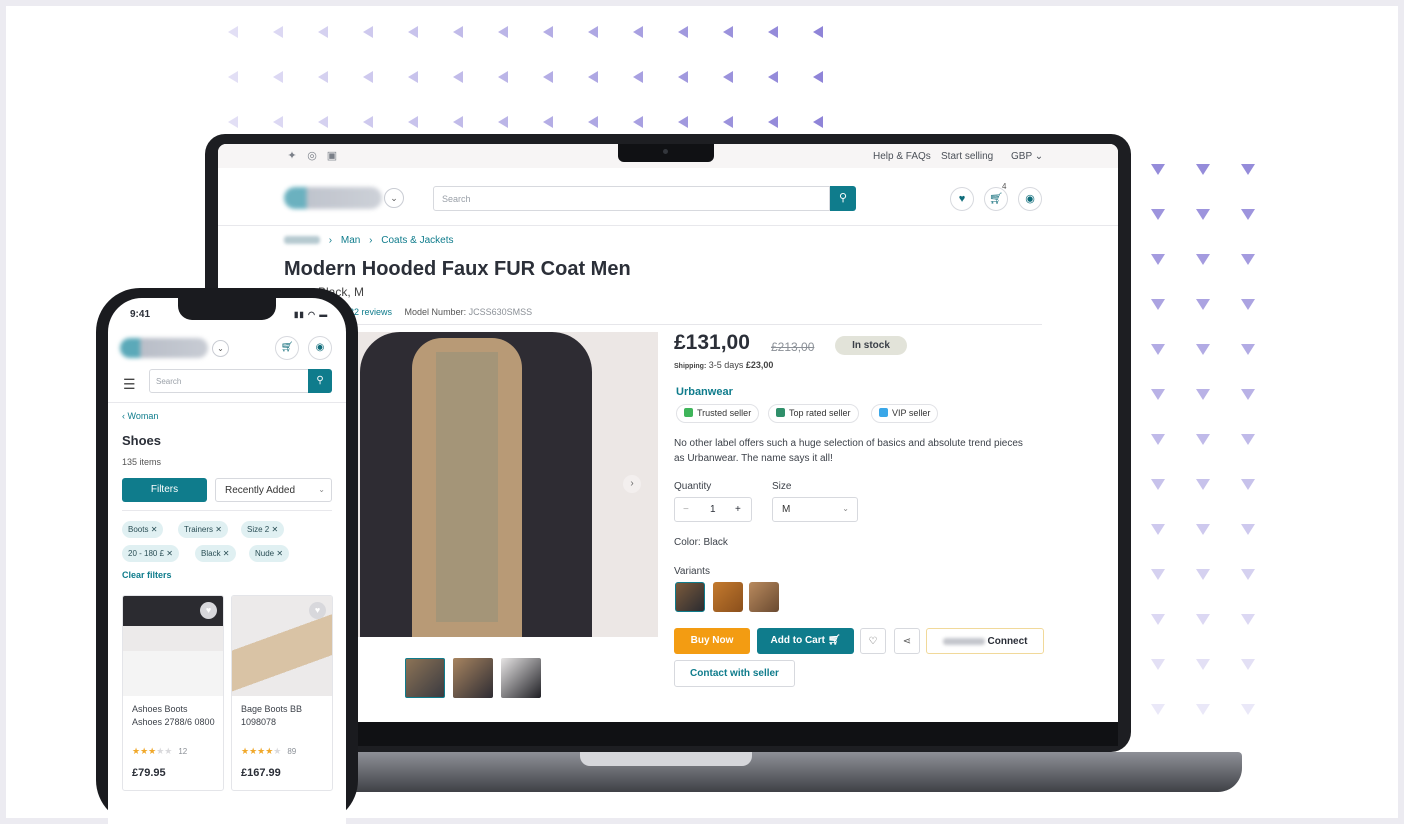  Describe the element at coordinates (273, 490) in the screenshot. I see `sort-select: Recently Added ⌄` at that location.